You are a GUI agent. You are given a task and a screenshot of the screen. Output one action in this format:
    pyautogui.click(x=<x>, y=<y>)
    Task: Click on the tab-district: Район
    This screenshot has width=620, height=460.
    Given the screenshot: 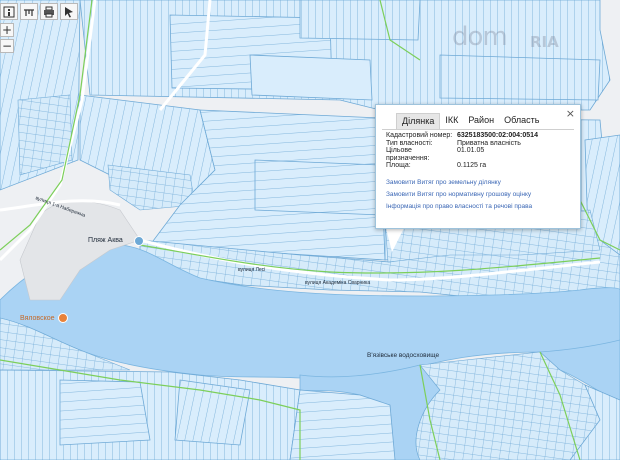 What is the action you would take?
    pyautogui.click(x=481, y=121)
    